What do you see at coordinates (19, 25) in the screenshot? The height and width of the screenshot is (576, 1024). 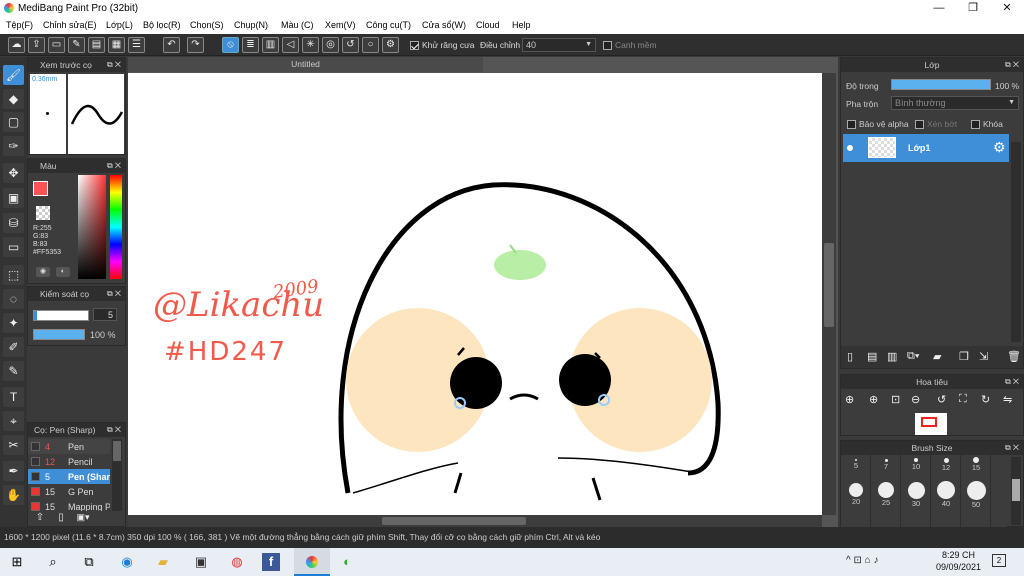 I see `menu-file: Tệp(F)` at bounding box center [19, 25].